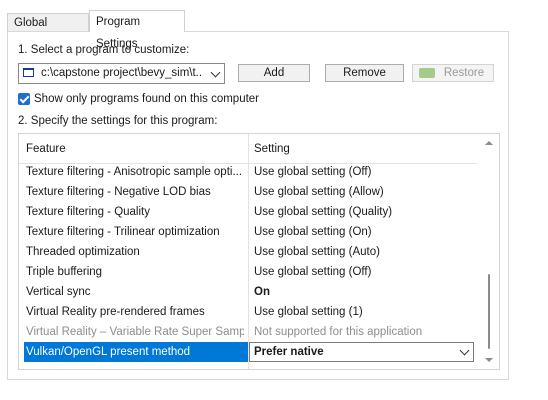  I want to click on setting-cell: Use global setting (1), so click(308, 312).